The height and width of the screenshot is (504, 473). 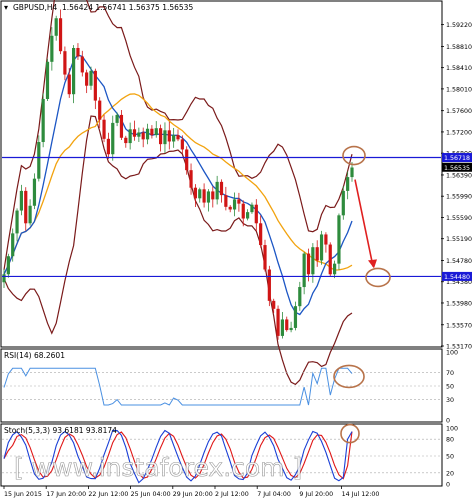 I want to click on x-tick-label: 17 Jun 20:00, so click(x=66, y=494).